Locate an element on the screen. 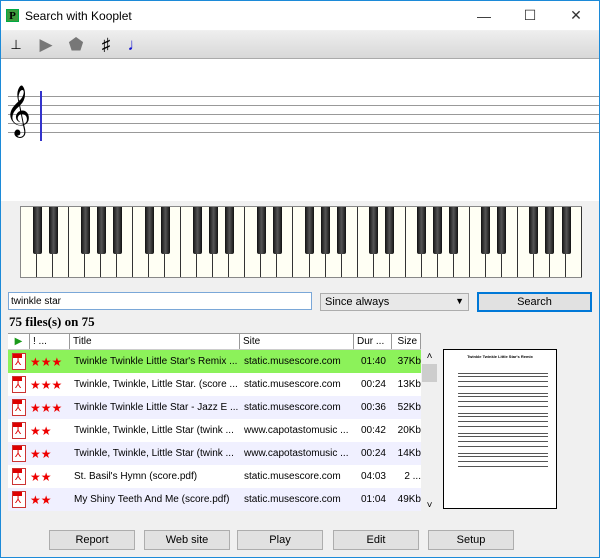 This screenshot has width=600, height=558. column-site: Site is located at coordinates (297, 341).